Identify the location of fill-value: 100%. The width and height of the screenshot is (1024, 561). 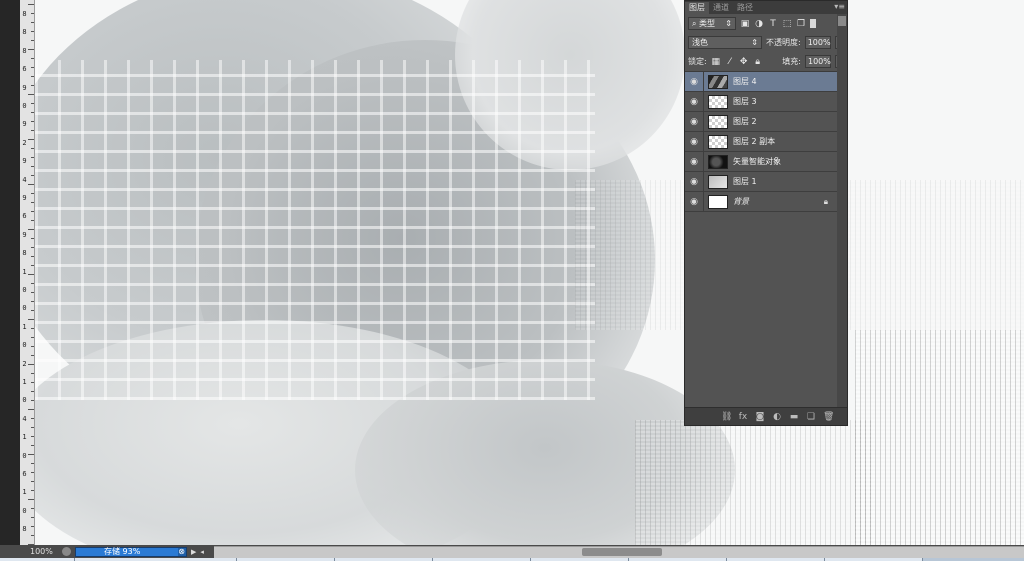
(819, 61).